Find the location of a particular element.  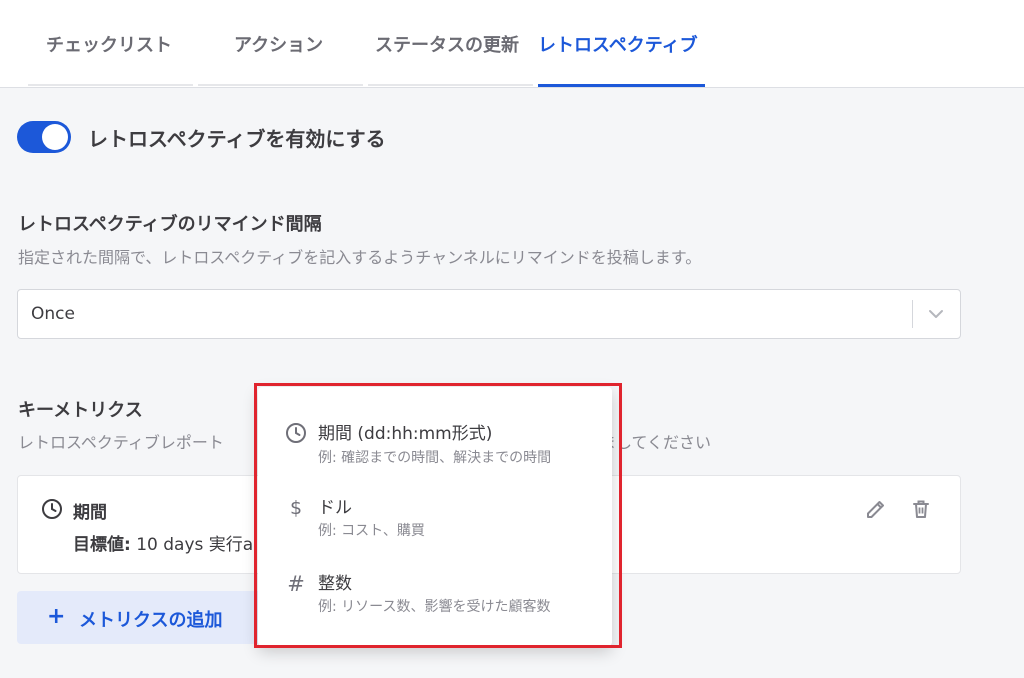

dollar-icon: $ is located at coordinates (296, 508).